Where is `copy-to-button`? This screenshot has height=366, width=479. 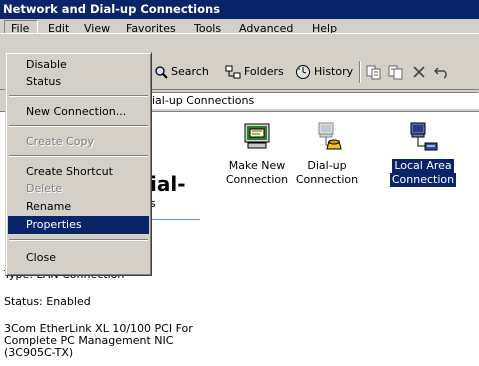 copy-to-button is located at coordinates (396, 72).